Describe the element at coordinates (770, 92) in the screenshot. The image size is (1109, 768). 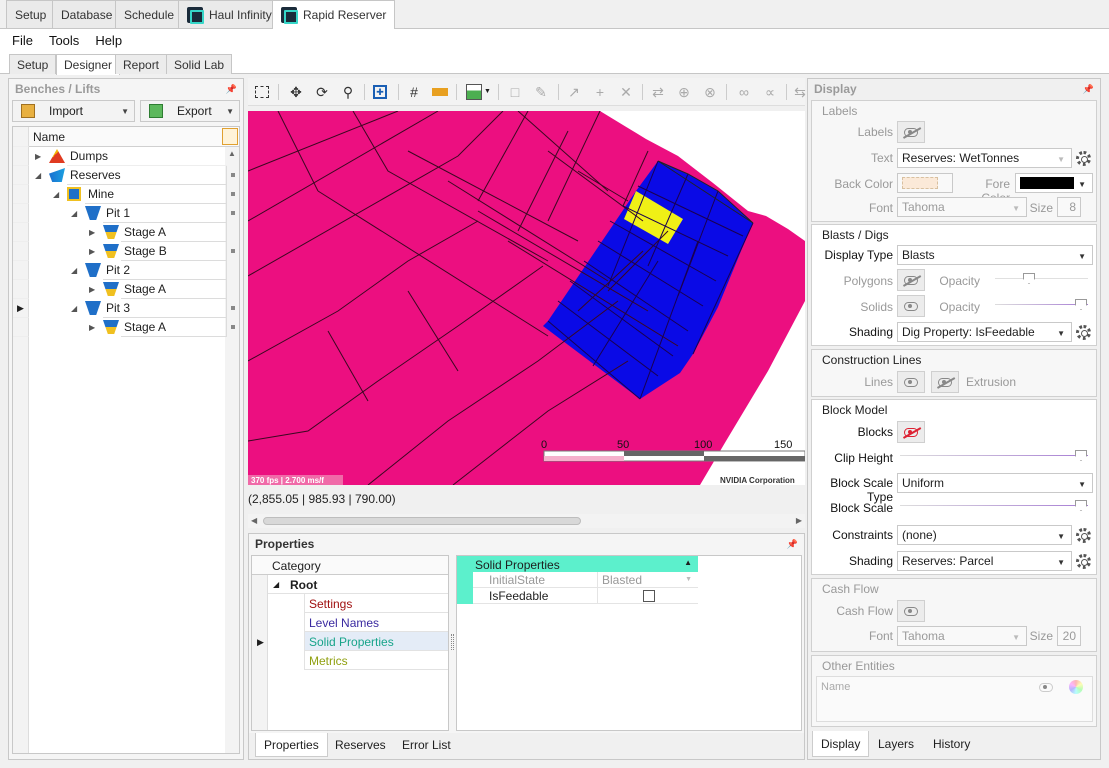
I see `unlink-icon: ∝` at that location.